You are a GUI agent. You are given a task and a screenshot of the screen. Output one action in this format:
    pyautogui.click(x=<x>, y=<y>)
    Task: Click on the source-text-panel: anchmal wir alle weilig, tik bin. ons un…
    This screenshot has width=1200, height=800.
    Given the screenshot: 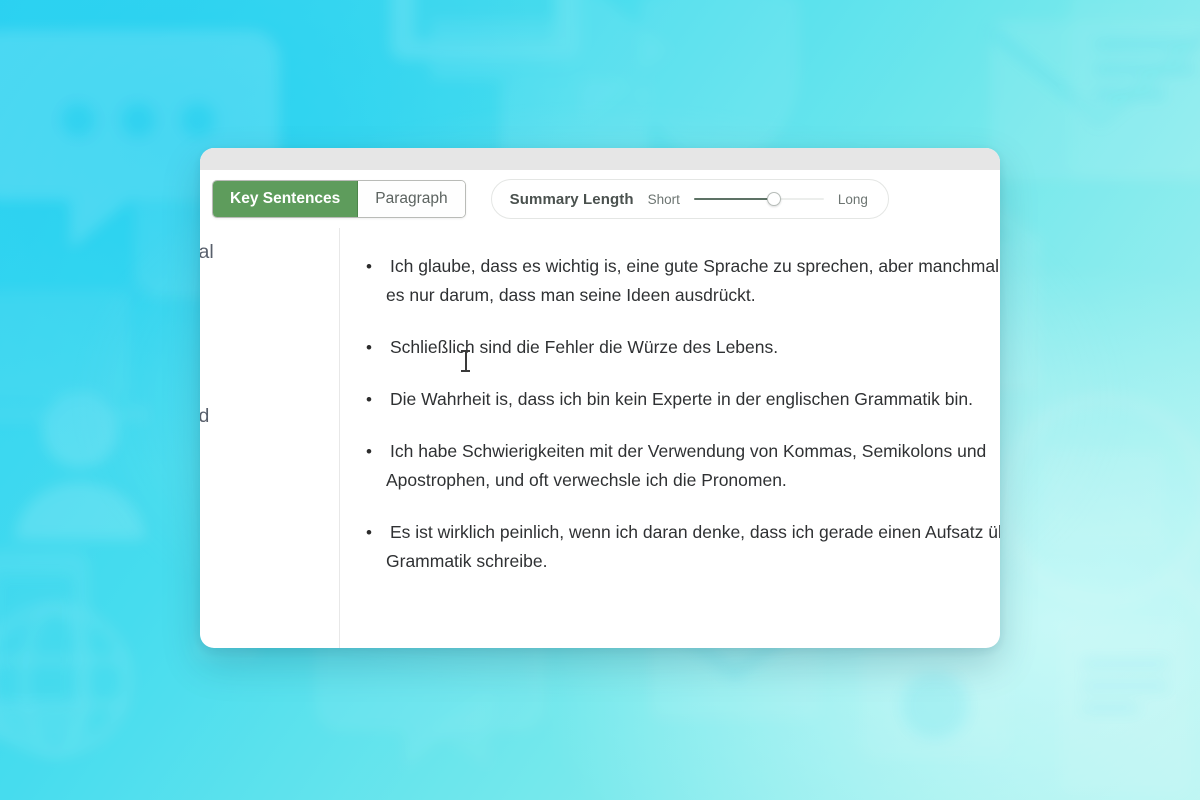 What is the action you would take?
    pyautogui.click(x=270, y=438)
    